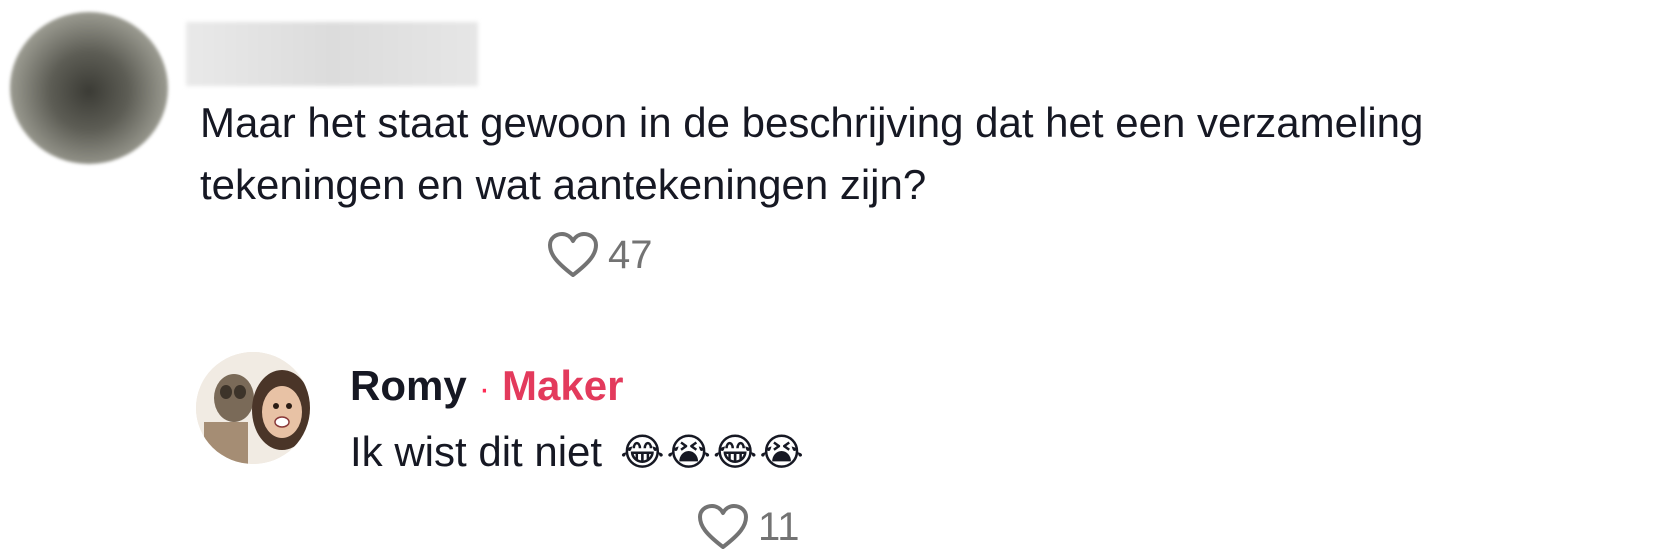 The height and width of the screenshot is (558, 1676). What do you see at coordinates (779, 526) in the screenshot?
I see `reply-like-count: 11` at bounding box center [779, 526].